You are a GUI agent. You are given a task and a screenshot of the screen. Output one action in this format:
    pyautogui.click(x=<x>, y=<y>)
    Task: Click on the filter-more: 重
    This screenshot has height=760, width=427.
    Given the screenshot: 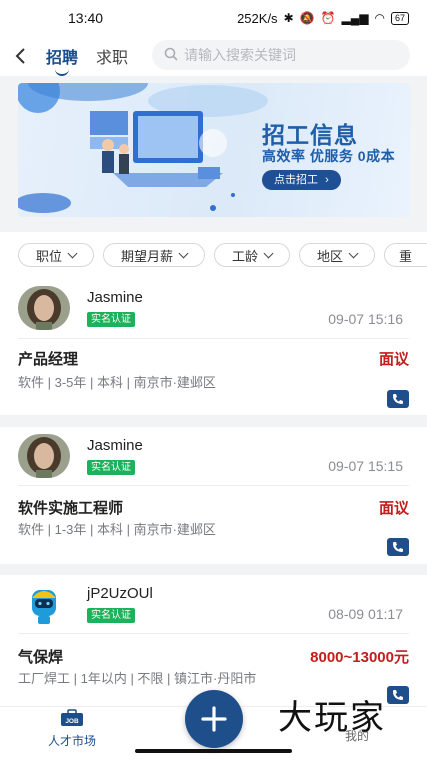 What is the action you would take?
    pyautogui.click(x=405, y=255)
    